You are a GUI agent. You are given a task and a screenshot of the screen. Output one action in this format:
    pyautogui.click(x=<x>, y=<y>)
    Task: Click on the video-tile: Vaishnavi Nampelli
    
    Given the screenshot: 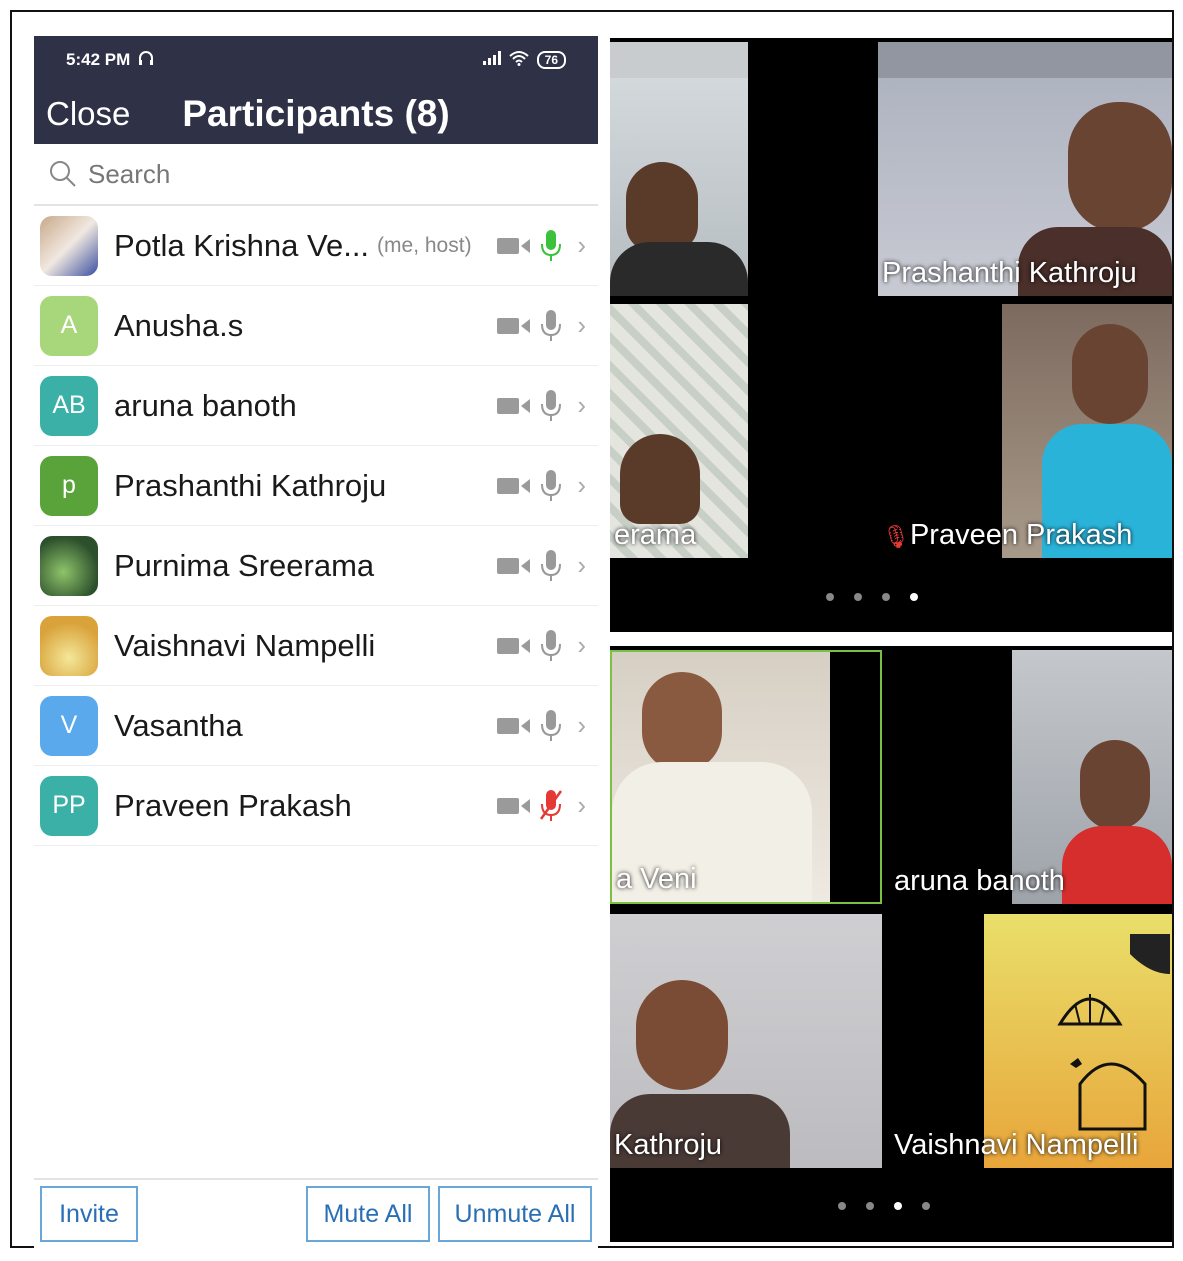 What is the action you would take?
    pyautogui.click(x=1031, y=1041)
    